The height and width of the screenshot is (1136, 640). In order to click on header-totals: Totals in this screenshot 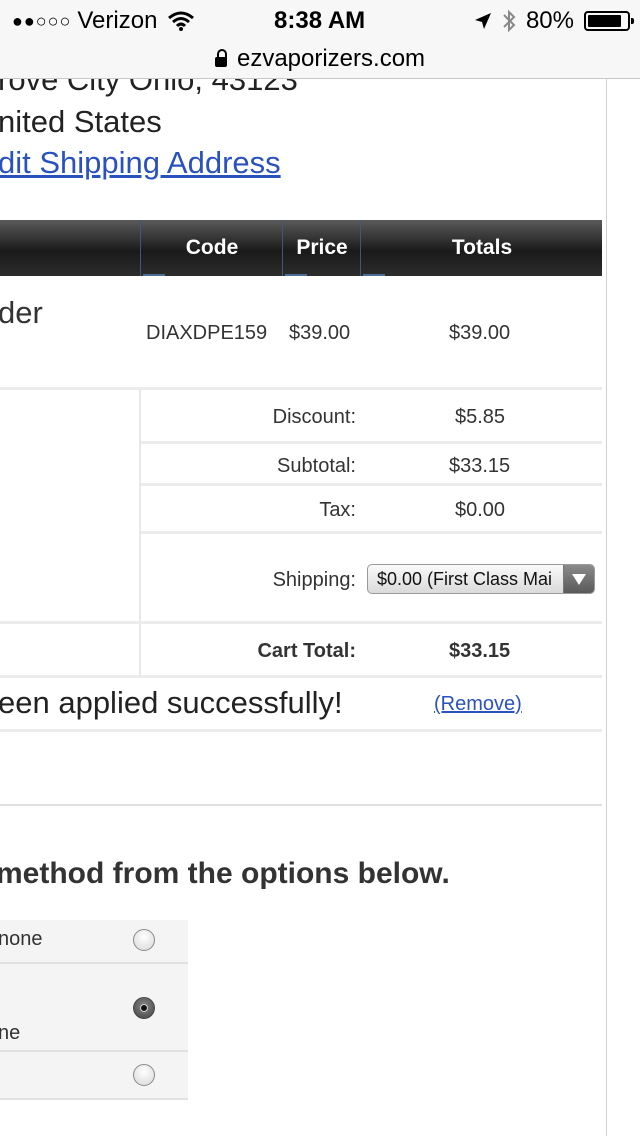, I will do `click(481, 248)`.